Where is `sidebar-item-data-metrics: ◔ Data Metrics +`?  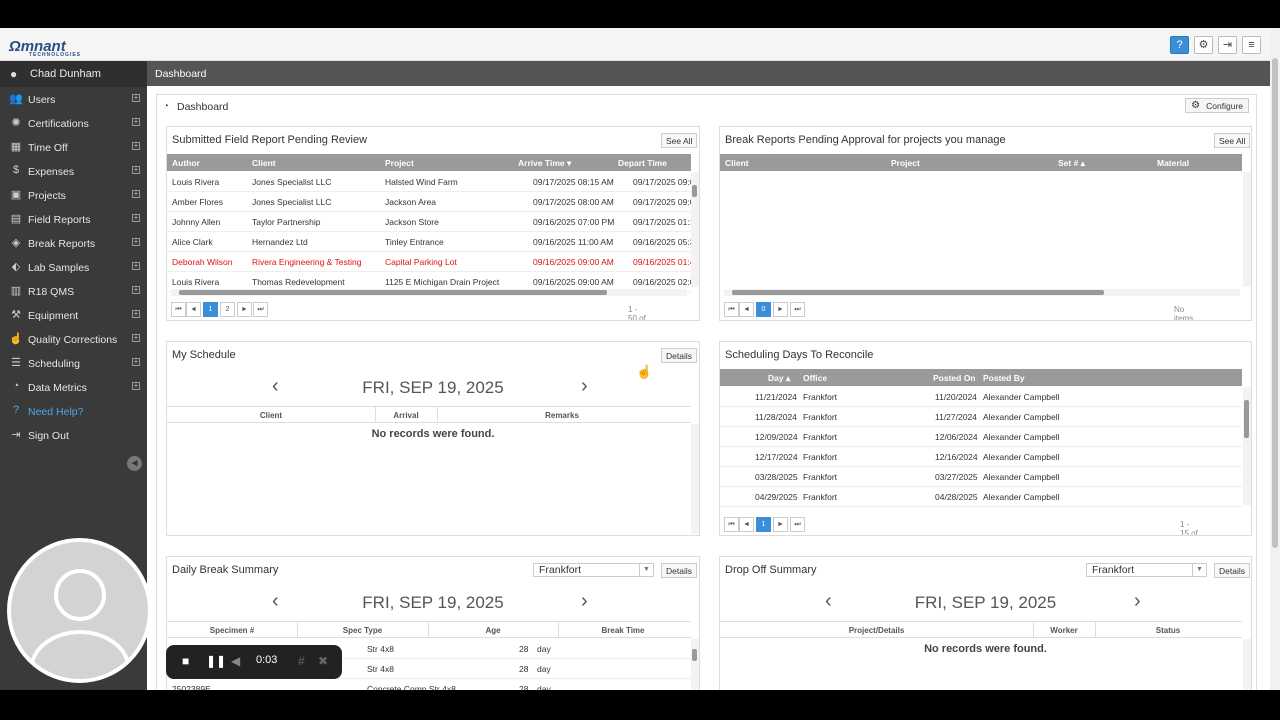
sidebar-item-data-metrics: ◔ Data Metrics + is located at coordinates (73, 387).